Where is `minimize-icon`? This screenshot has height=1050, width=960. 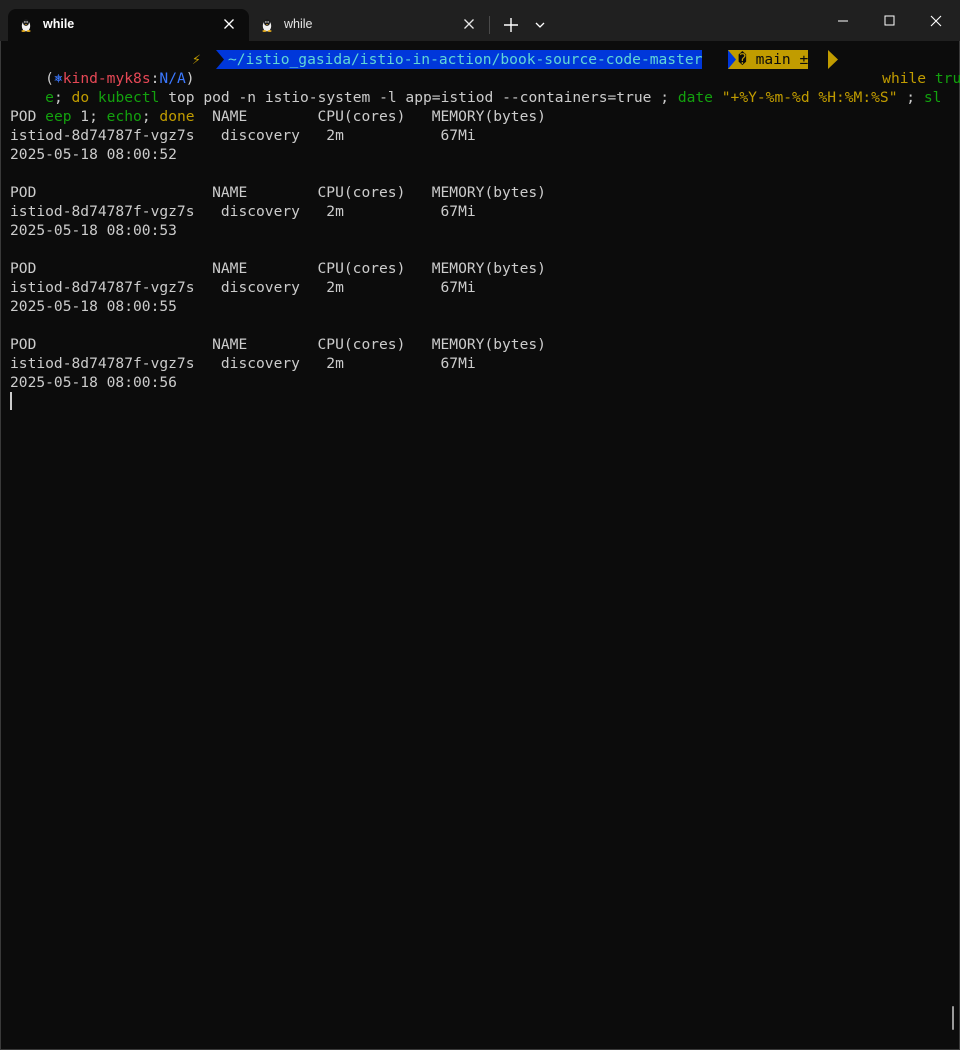
minimize-icon is located at coordinates (843, 20).